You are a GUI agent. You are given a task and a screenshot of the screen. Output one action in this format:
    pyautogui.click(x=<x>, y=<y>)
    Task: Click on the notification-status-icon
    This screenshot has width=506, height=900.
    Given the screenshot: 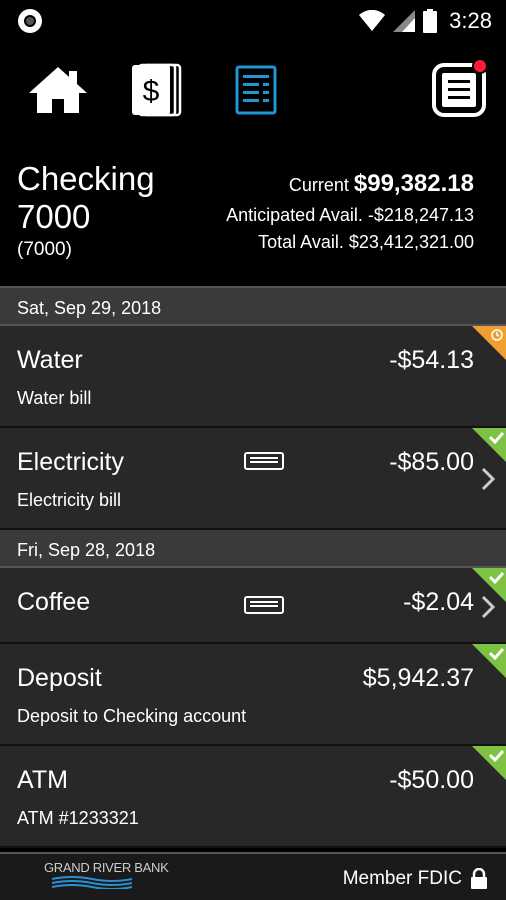 What is the action you would take?
    pyautogui.click(x=30, y=21)
    